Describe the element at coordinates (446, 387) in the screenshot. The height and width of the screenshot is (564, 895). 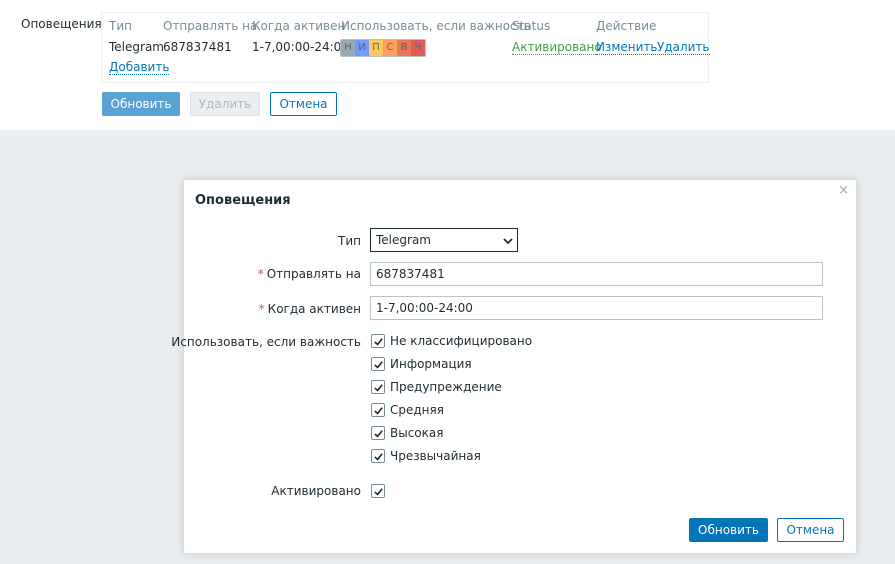
I see `severity-option-label: Предупреждение` at that location.